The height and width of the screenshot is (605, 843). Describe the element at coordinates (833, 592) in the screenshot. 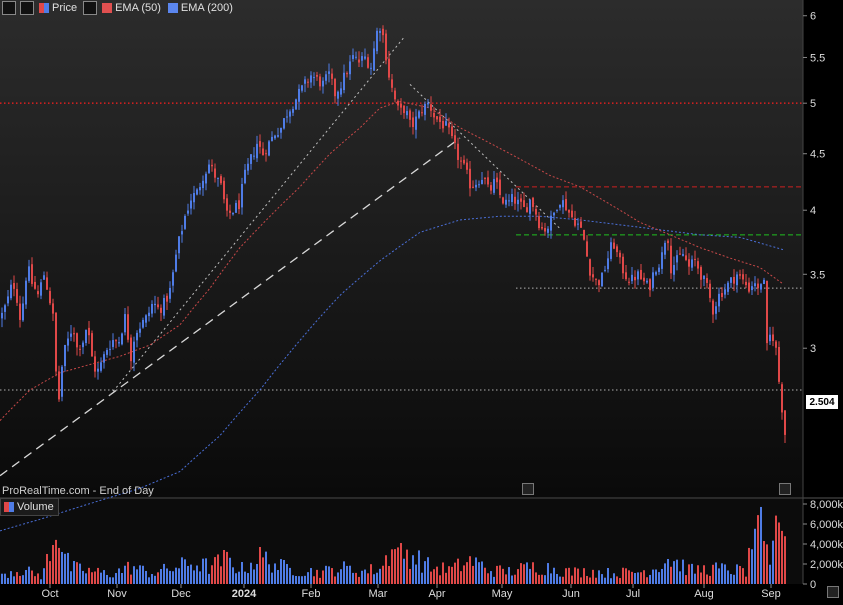

I see `volume-panel-menu-icon` at that location.